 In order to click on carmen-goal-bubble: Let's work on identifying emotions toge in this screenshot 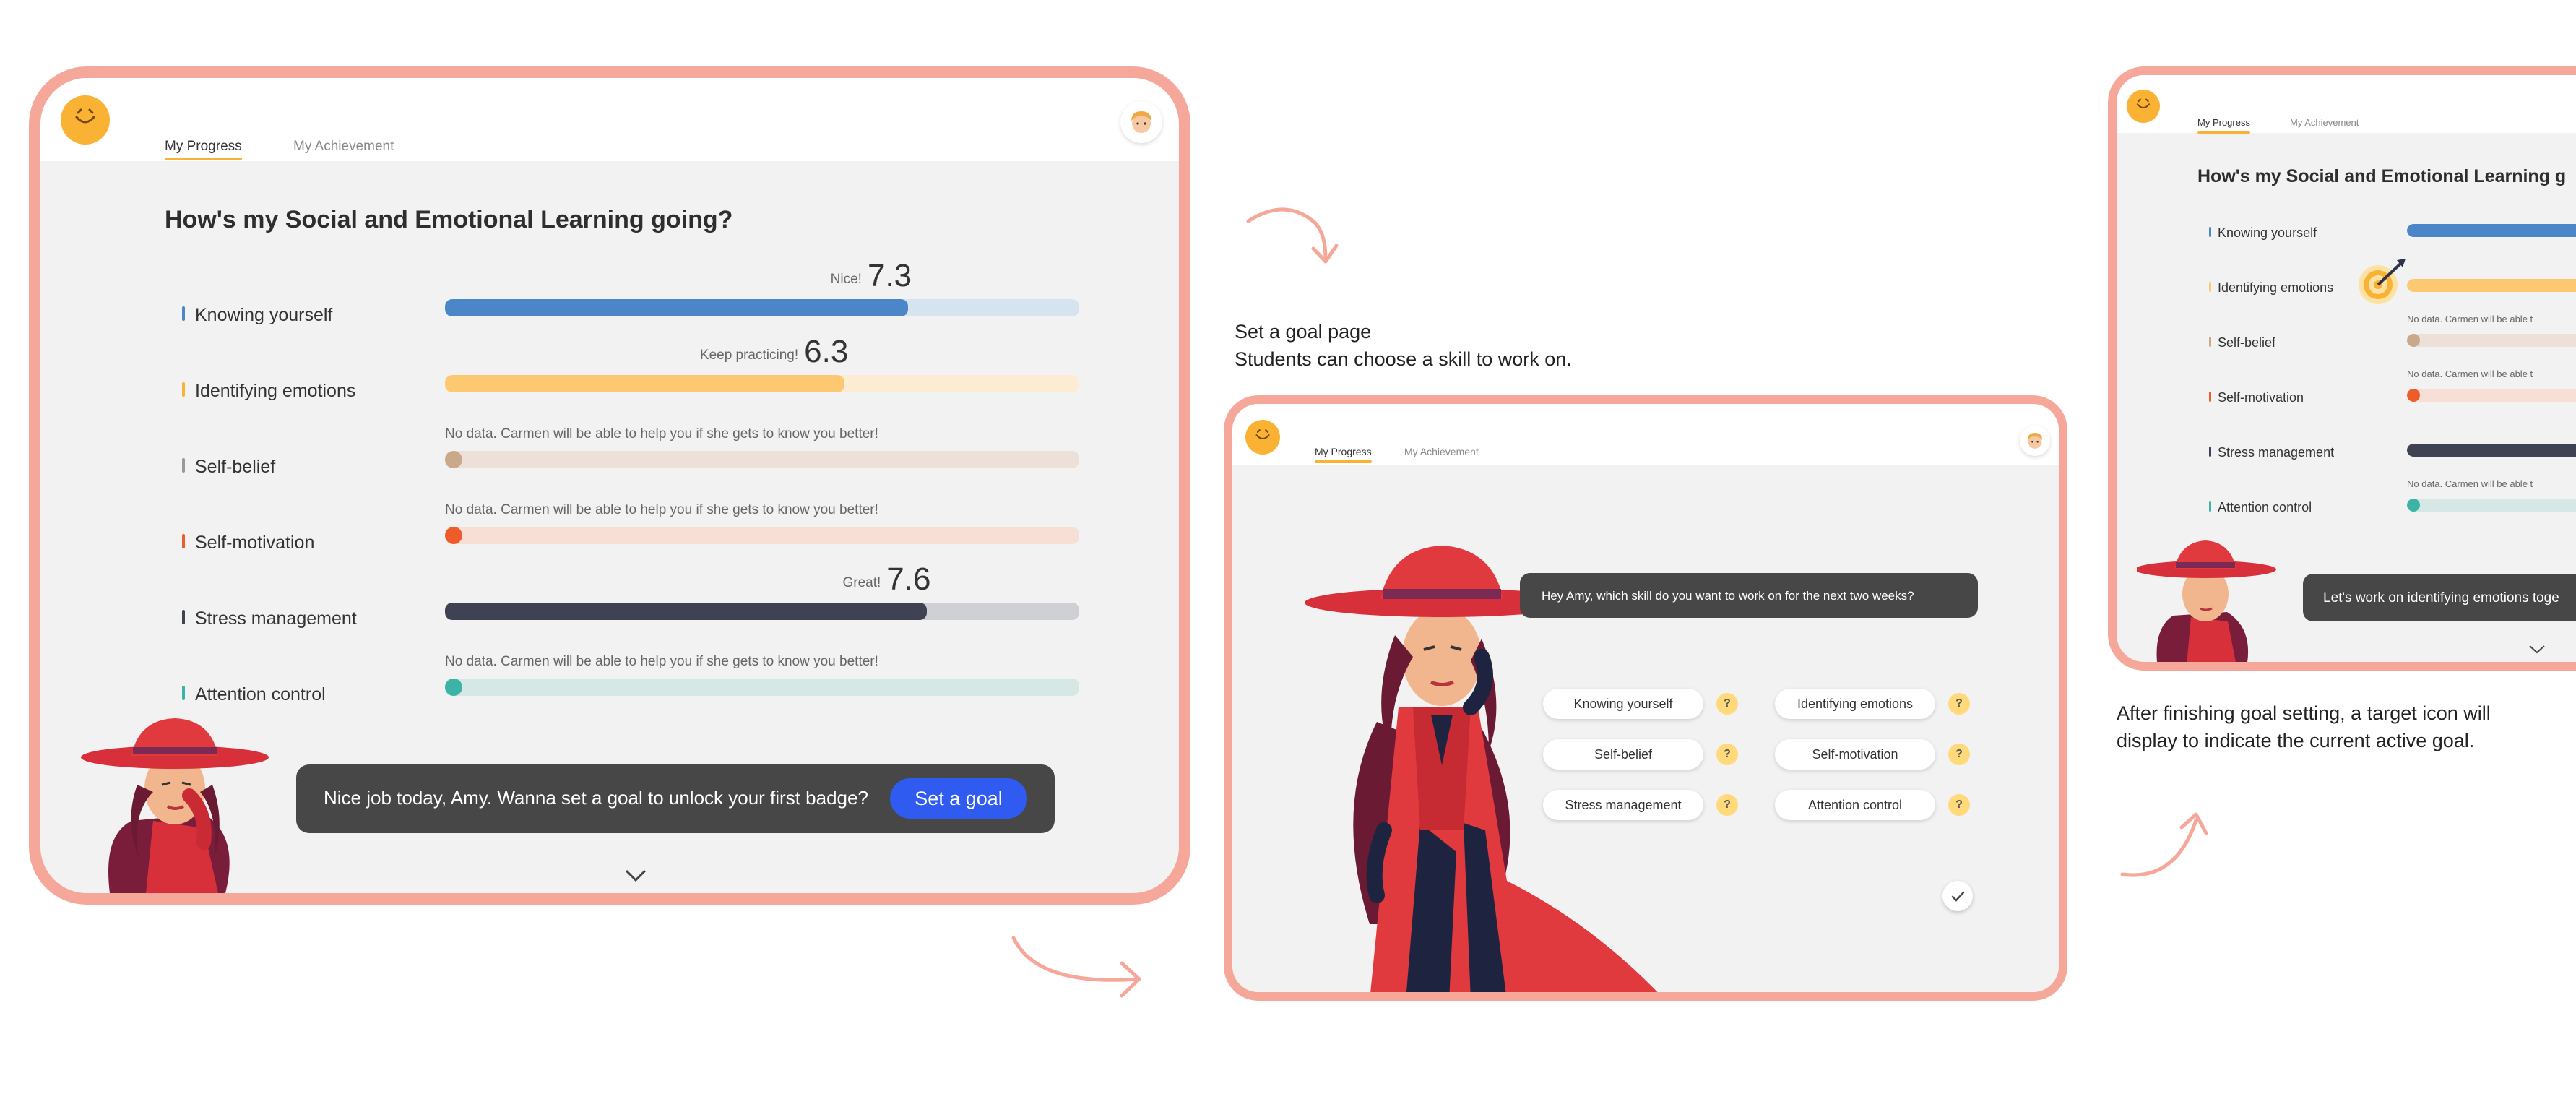, I will do `click(2439, 598)`.